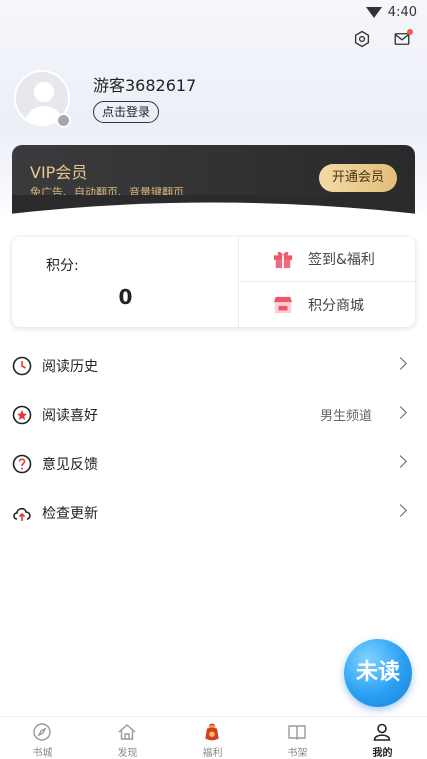  Describe the element at coordinates (125, 282) in the screenshot. I see `points-summary: 积分: 0` at that location.